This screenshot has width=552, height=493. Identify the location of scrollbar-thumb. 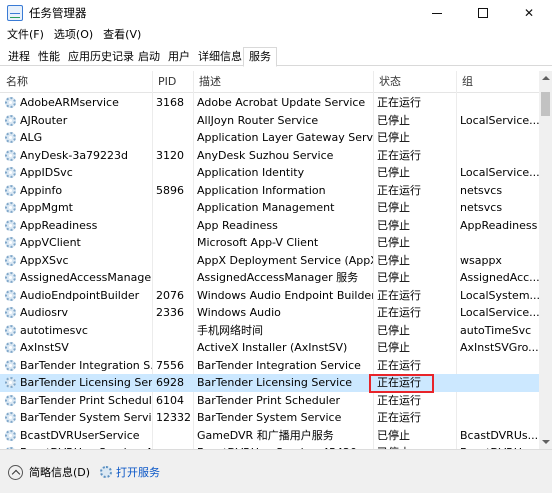
(545, 104).